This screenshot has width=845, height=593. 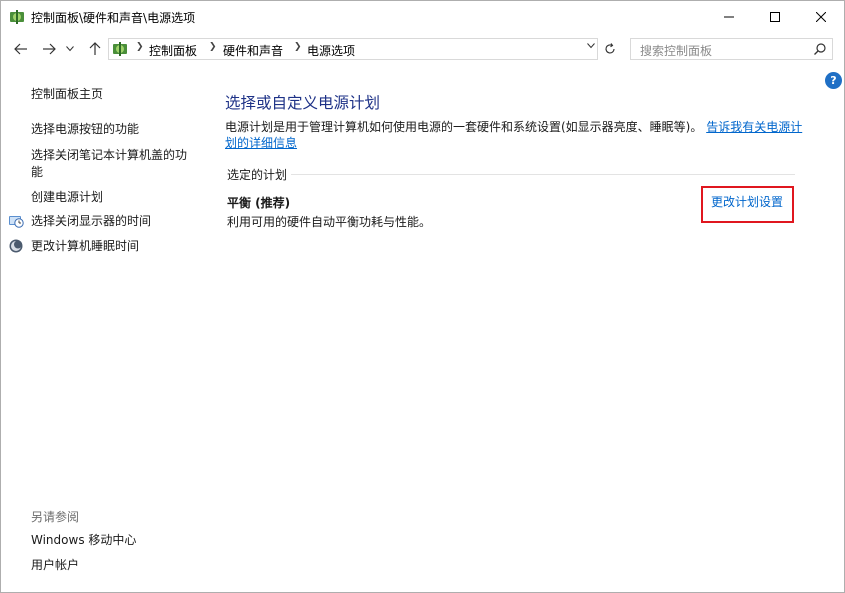 What do you see at coordinates (747, 204) in the screenshot?
I see `highlight-box` at bounding box center [747, 204].